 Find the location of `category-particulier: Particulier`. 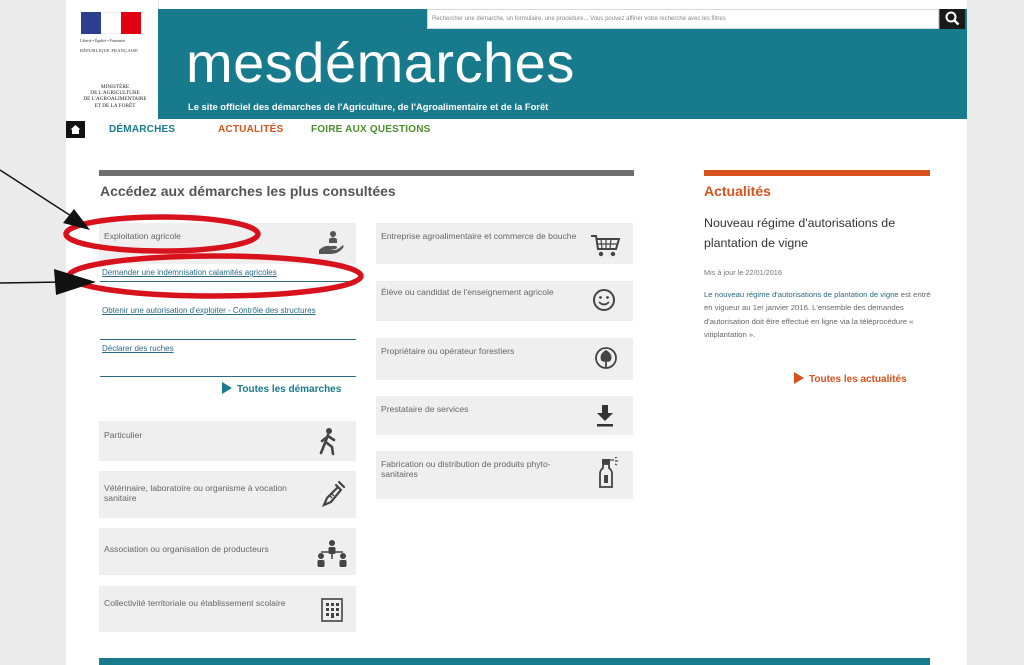

category-particulier: Particulier is located at coordinates (227, 441).